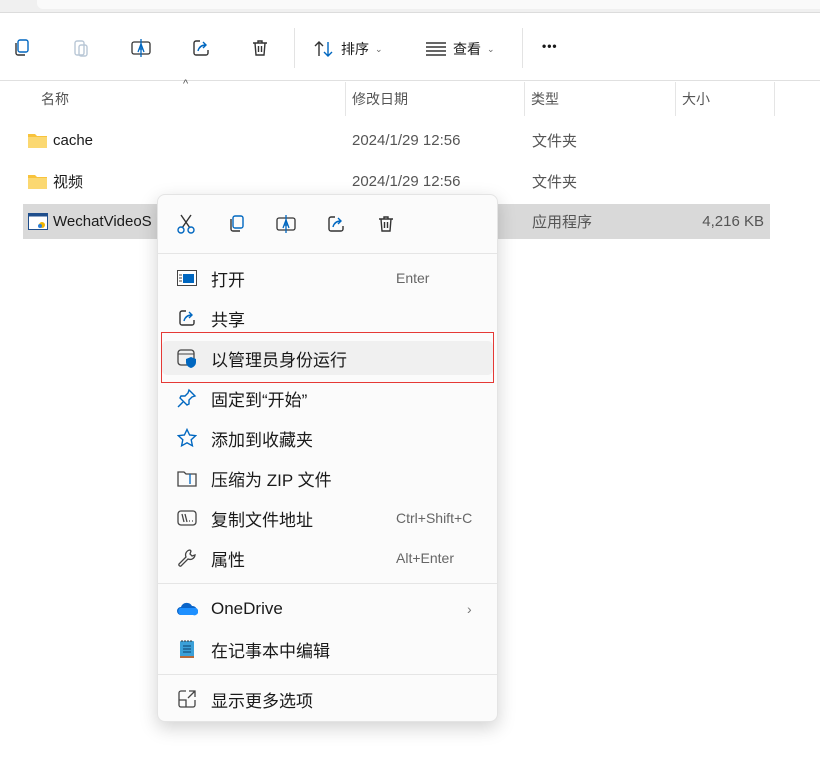  Describe the element at coordinates (327, 558) in the screenshot. I see `menu-item-properties: 属性 Alt+Enter` at that location.